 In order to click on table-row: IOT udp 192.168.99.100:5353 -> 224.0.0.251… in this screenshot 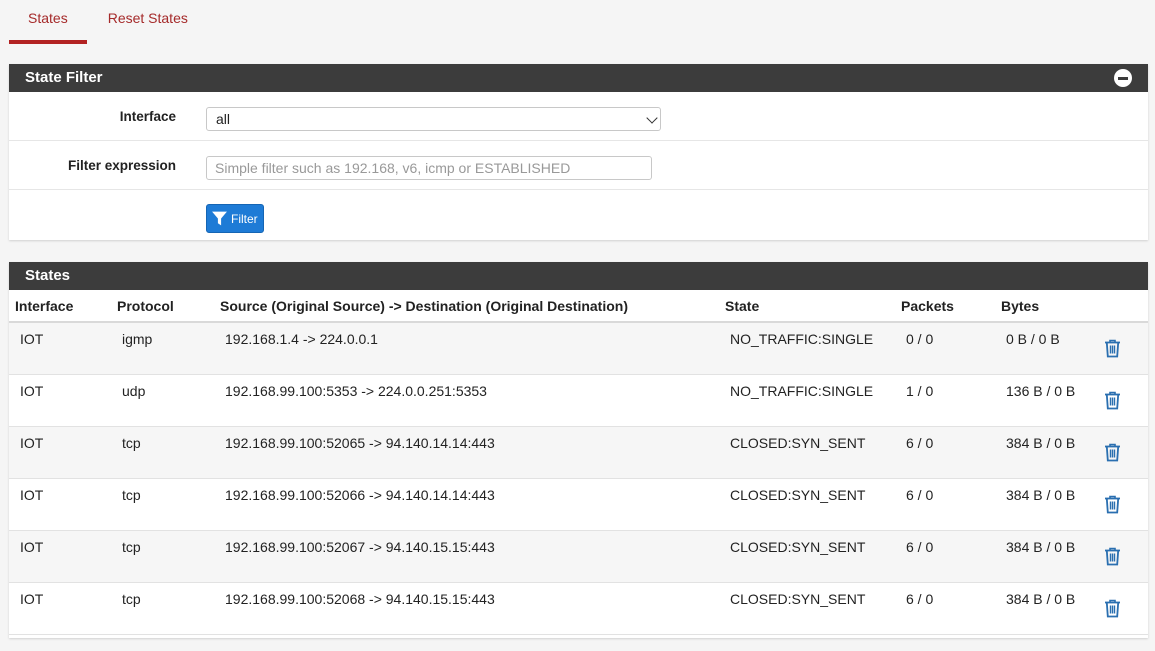, I will do `click(578, 400)`.